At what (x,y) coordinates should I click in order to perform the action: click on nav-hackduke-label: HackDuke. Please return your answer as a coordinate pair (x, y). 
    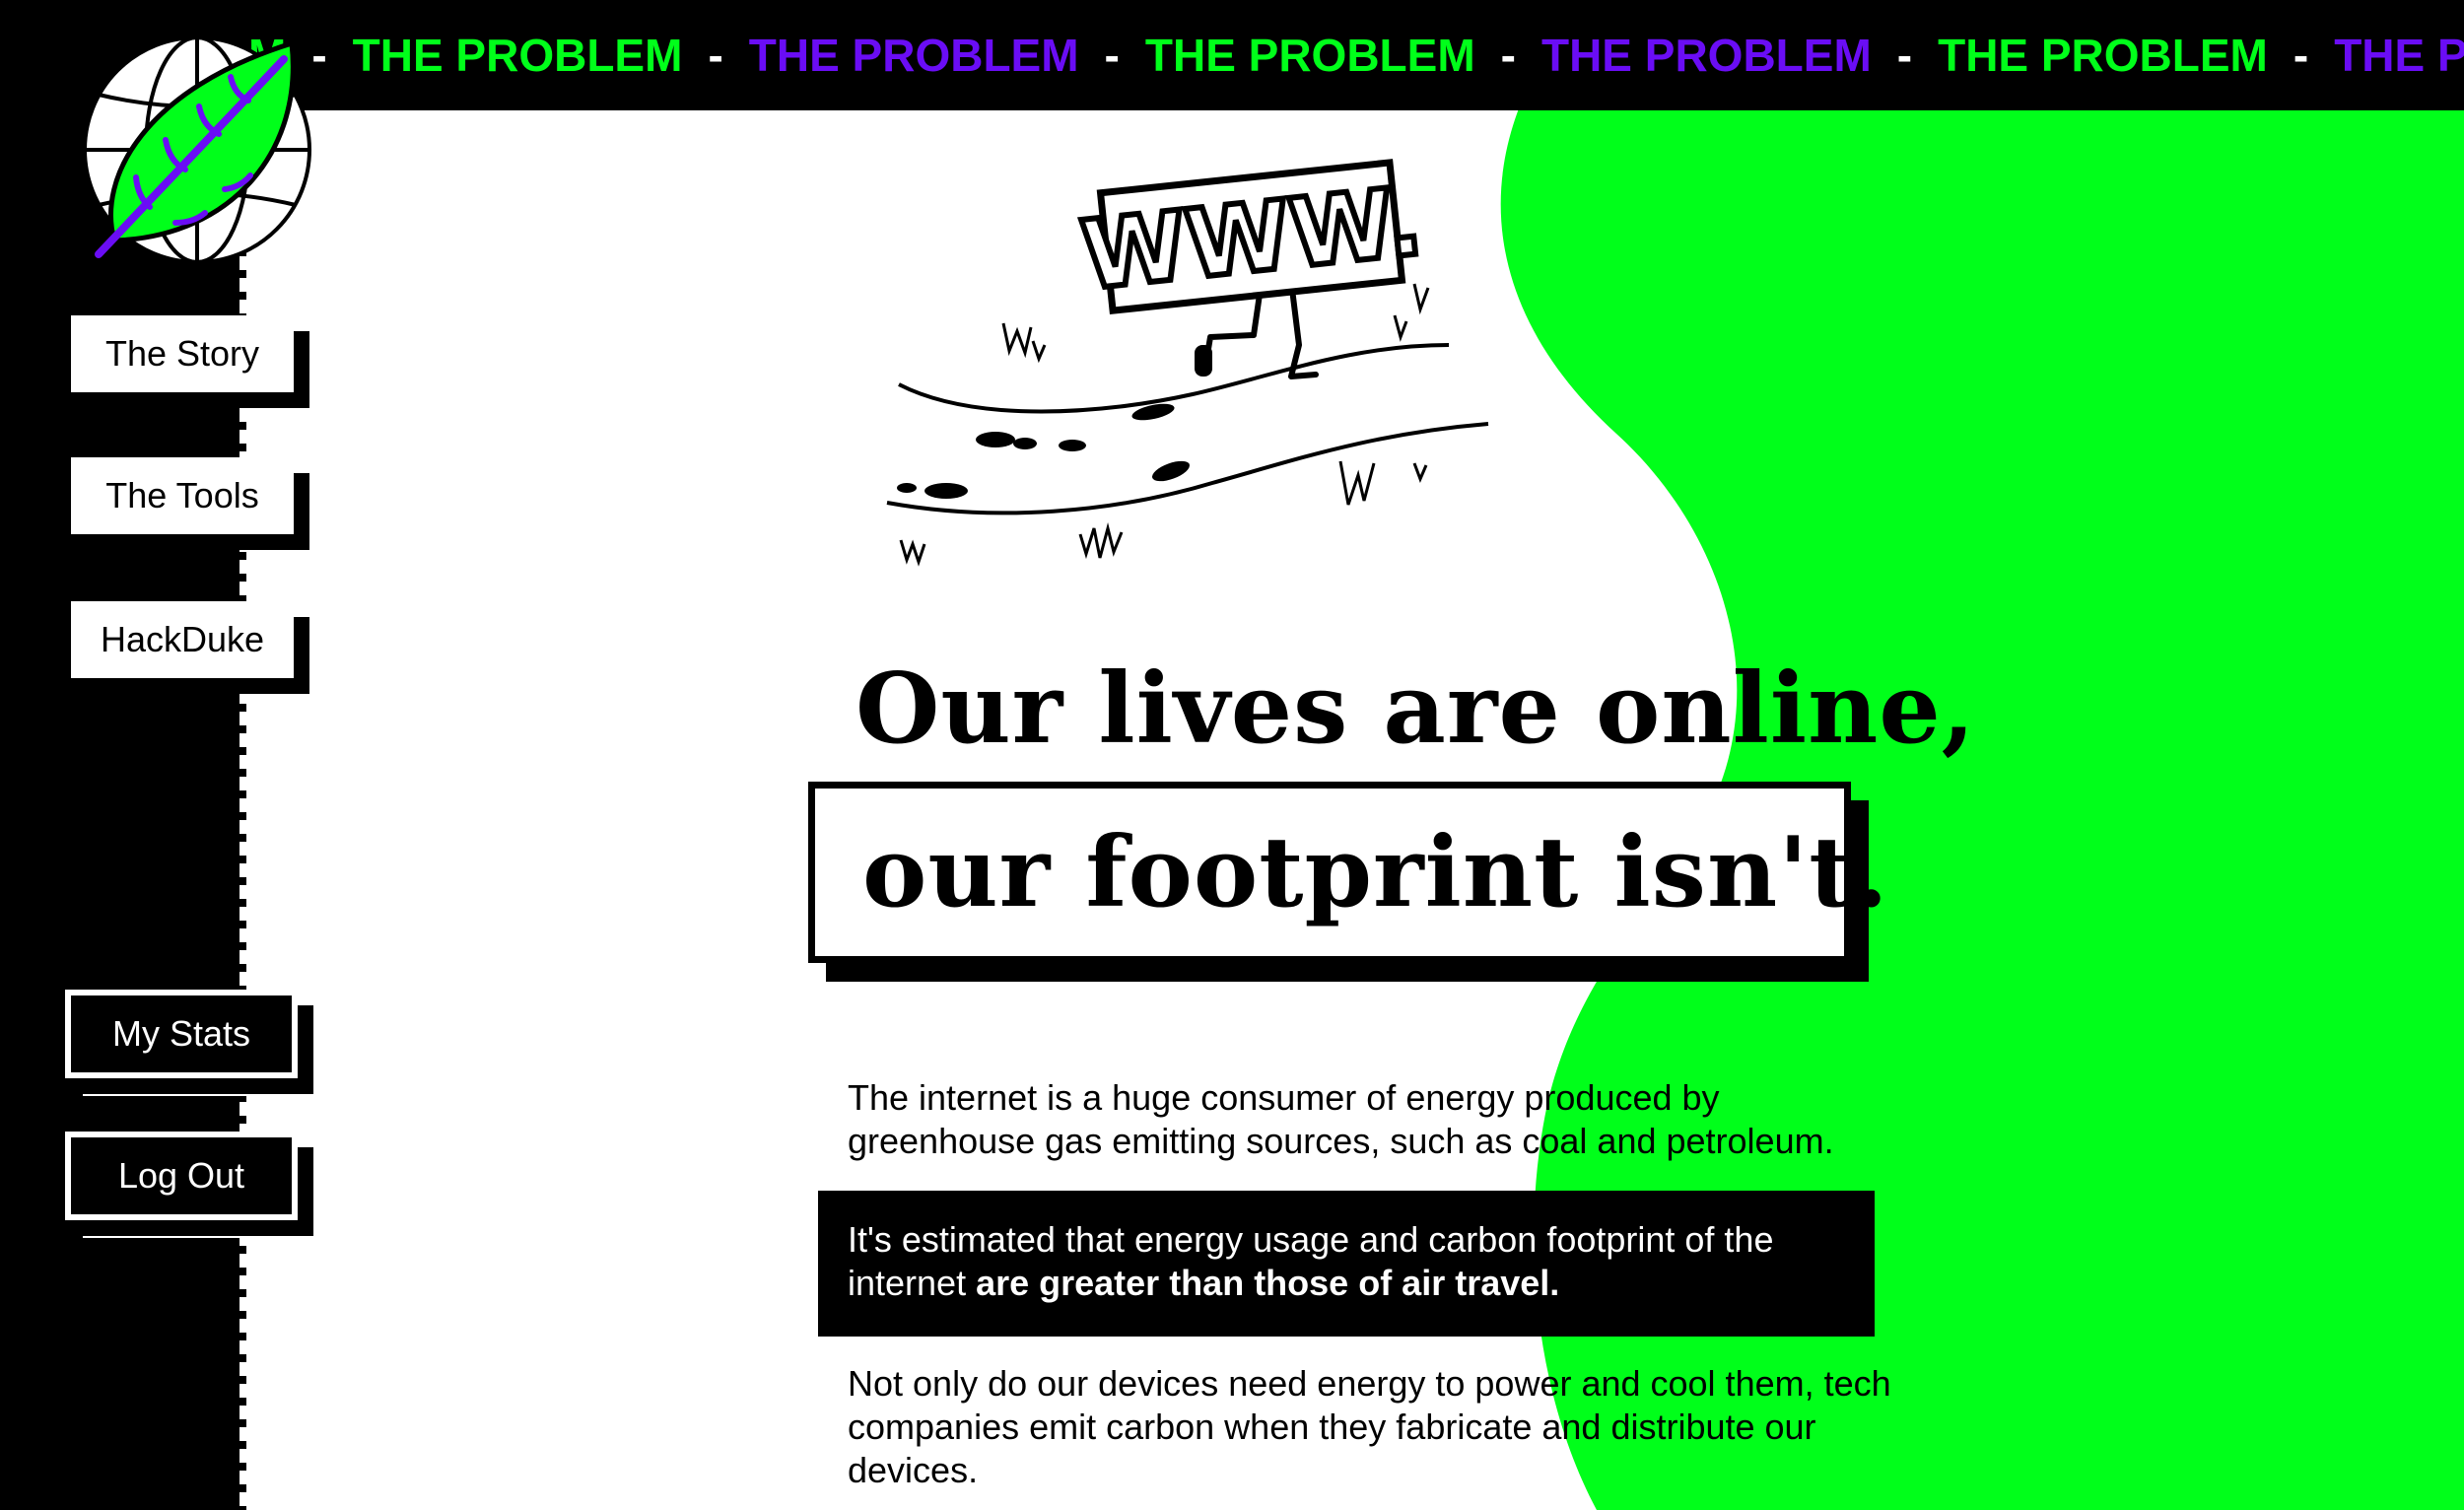
    Looking at the image, I should click on (182, 639).